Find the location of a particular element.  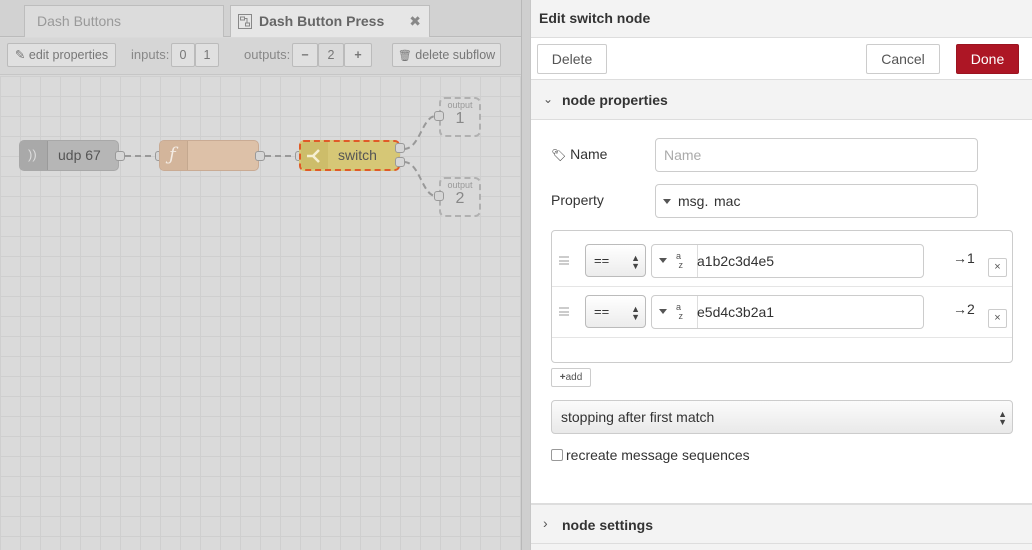

output-number: 1 is located at coordinates (460, 118).